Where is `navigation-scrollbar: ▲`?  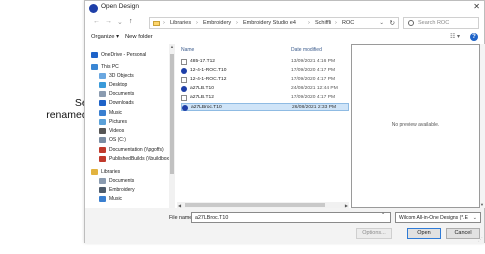 navigation-scrollbar: ▲ is located at coordinates (172, 126).